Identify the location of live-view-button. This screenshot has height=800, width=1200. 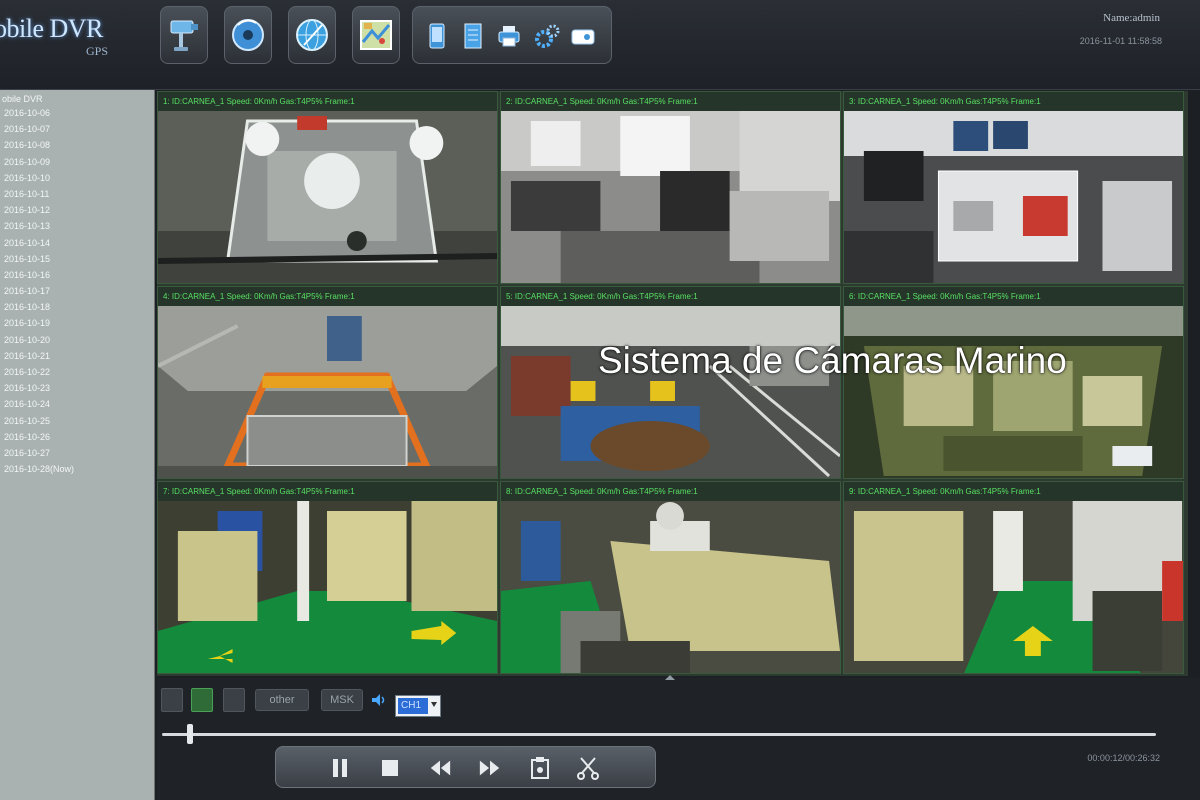
(184, 35).